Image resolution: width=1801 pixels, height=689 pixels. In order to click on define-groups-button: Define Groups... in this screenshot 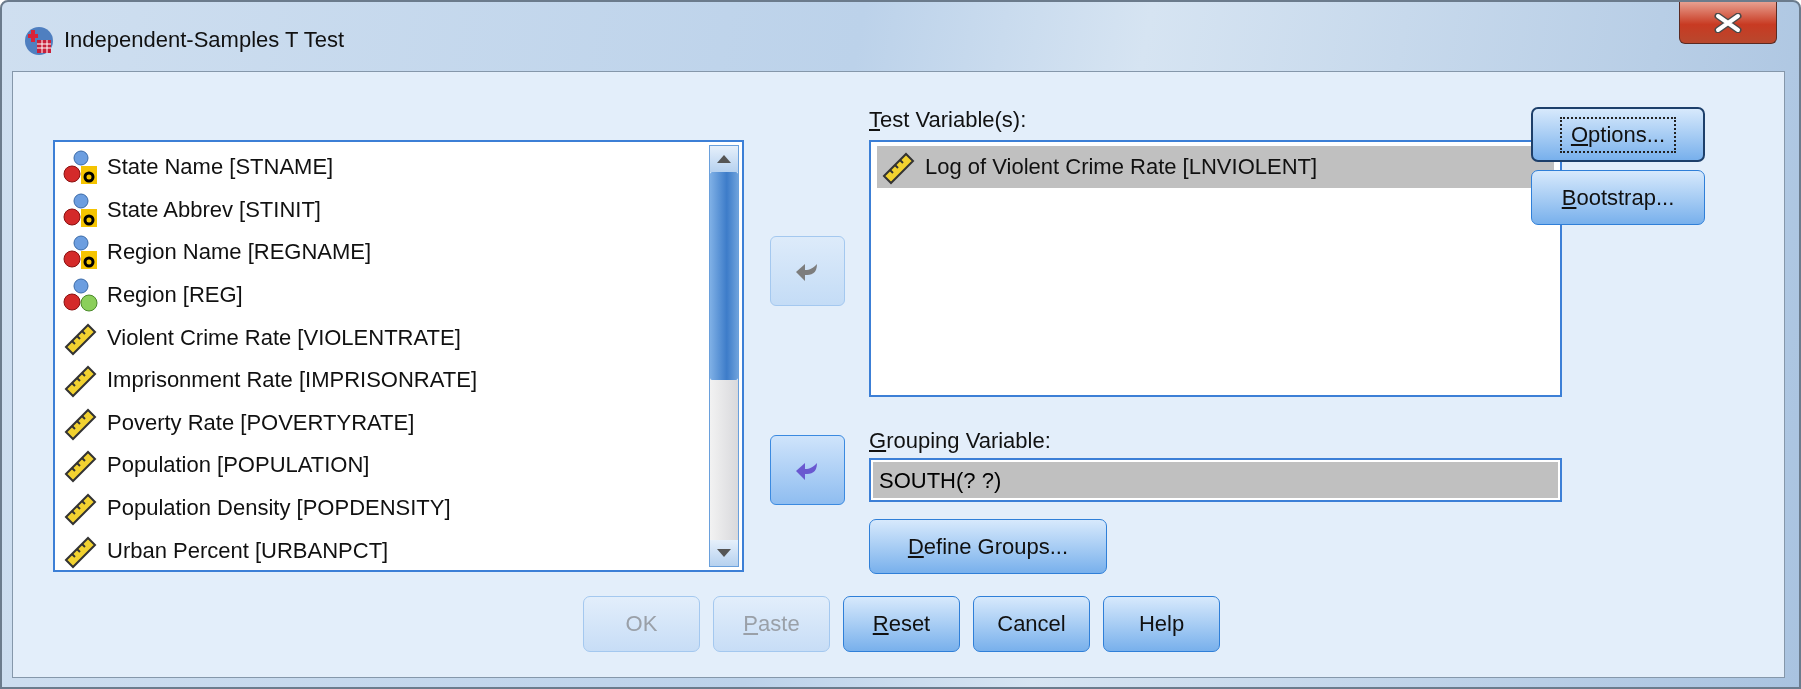, I will do `click(988, 546)`.